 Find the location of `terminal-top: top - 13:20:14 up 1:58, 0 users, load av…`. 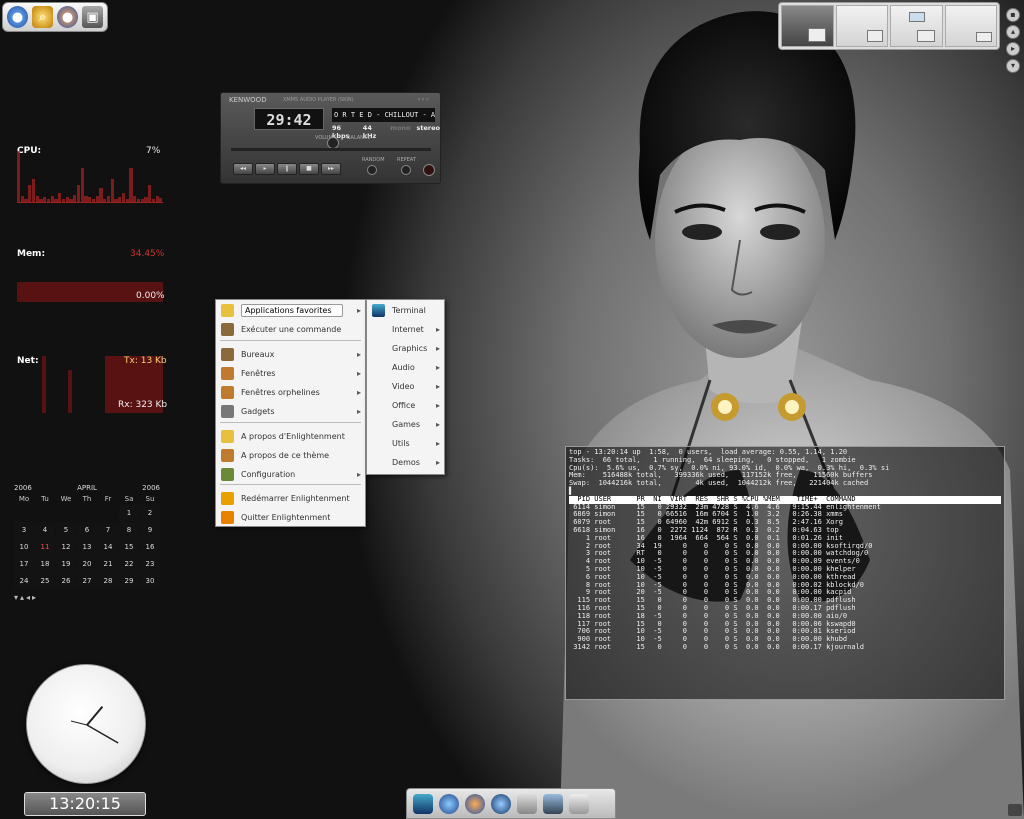

terminal-top: top - 13:20:14 up 1:58, 0 users, load av… is located at coordinates (785, 573).